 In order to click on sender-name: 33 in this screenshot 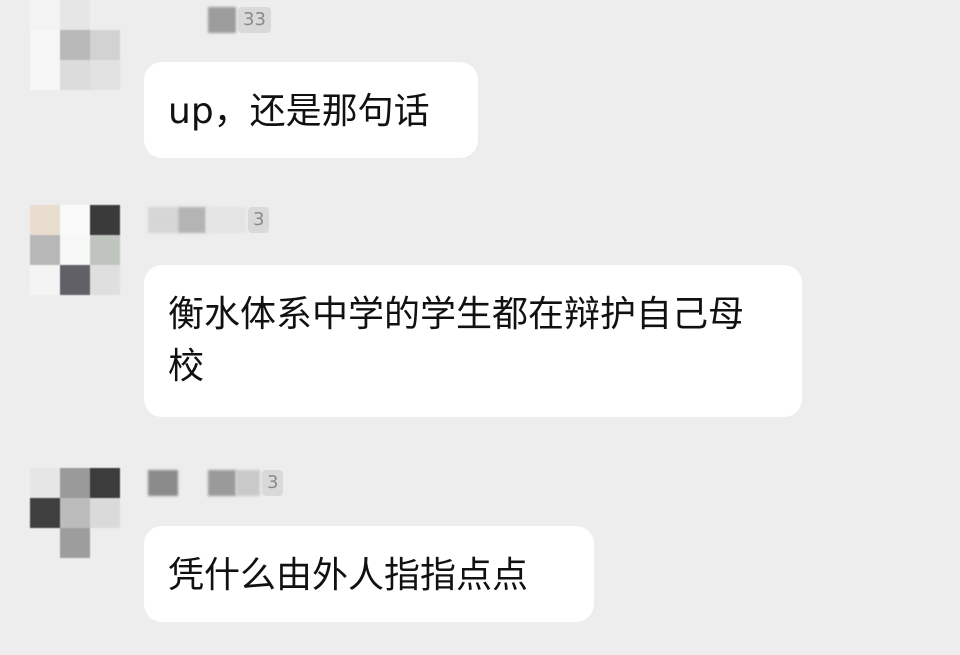, I will do `click(239, 20)`.